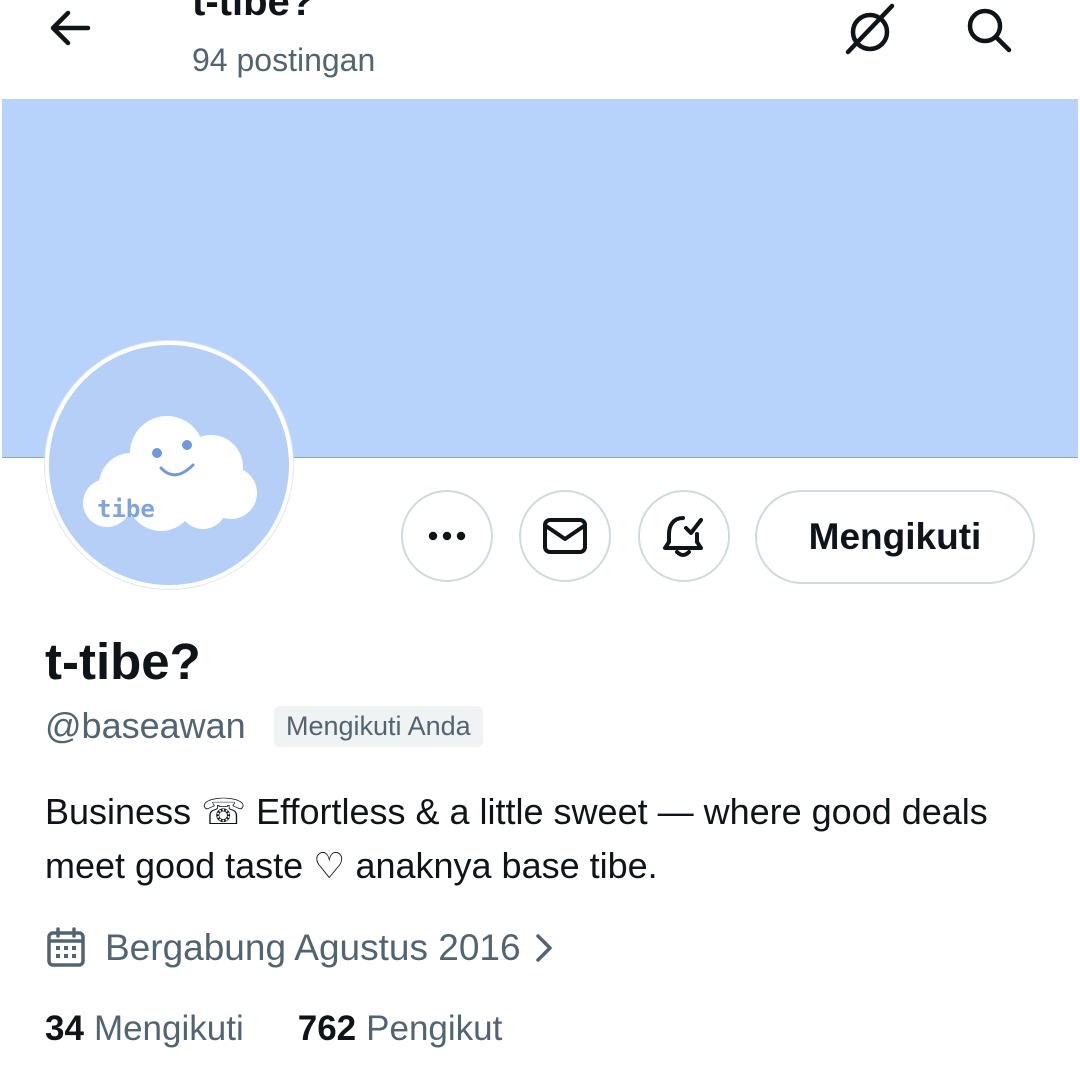 The height and width of the screenshot is (1080, 1080). Describe the element at coordinates (895, 537) in the screenshot. I see `following-button: Mengikuti` at that location.